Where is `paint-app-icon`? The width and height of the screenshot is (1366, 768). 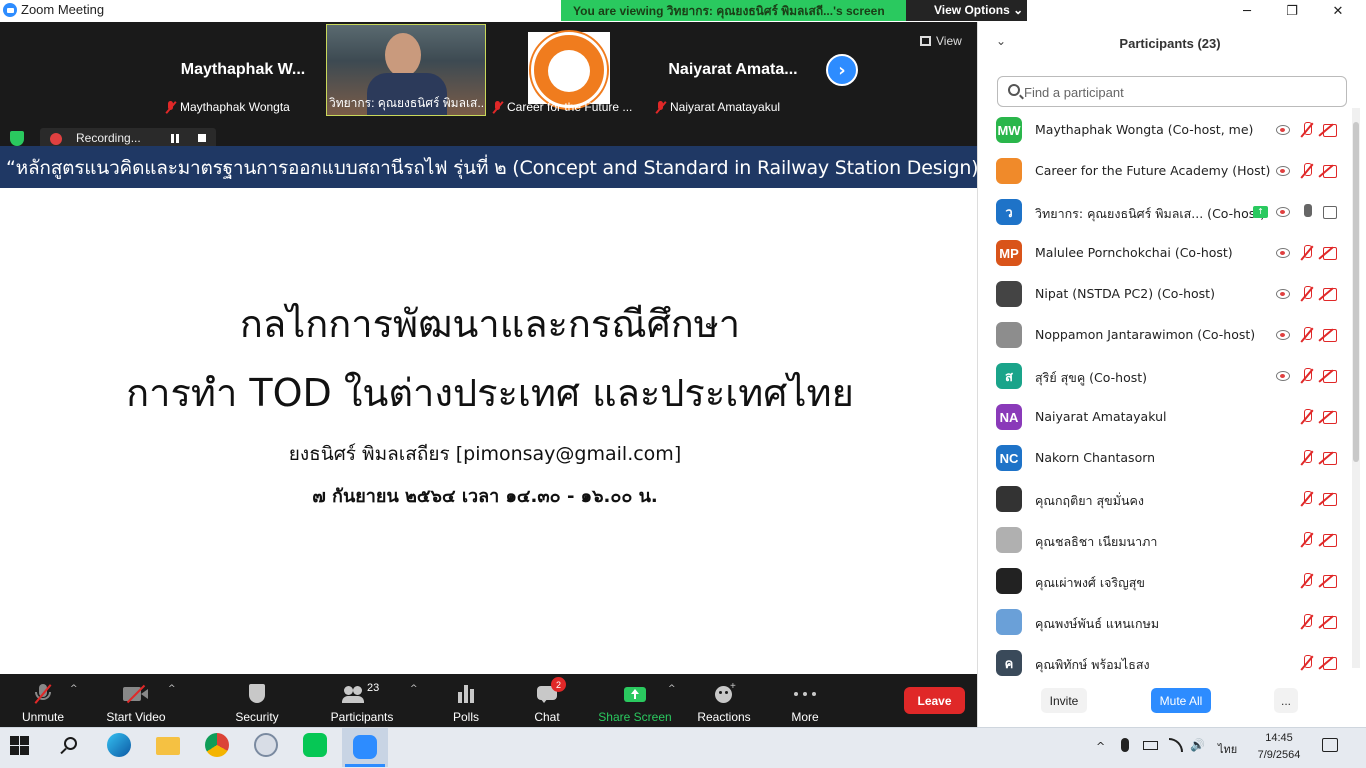 paint-app-icon is located at coordinates (267, 746).